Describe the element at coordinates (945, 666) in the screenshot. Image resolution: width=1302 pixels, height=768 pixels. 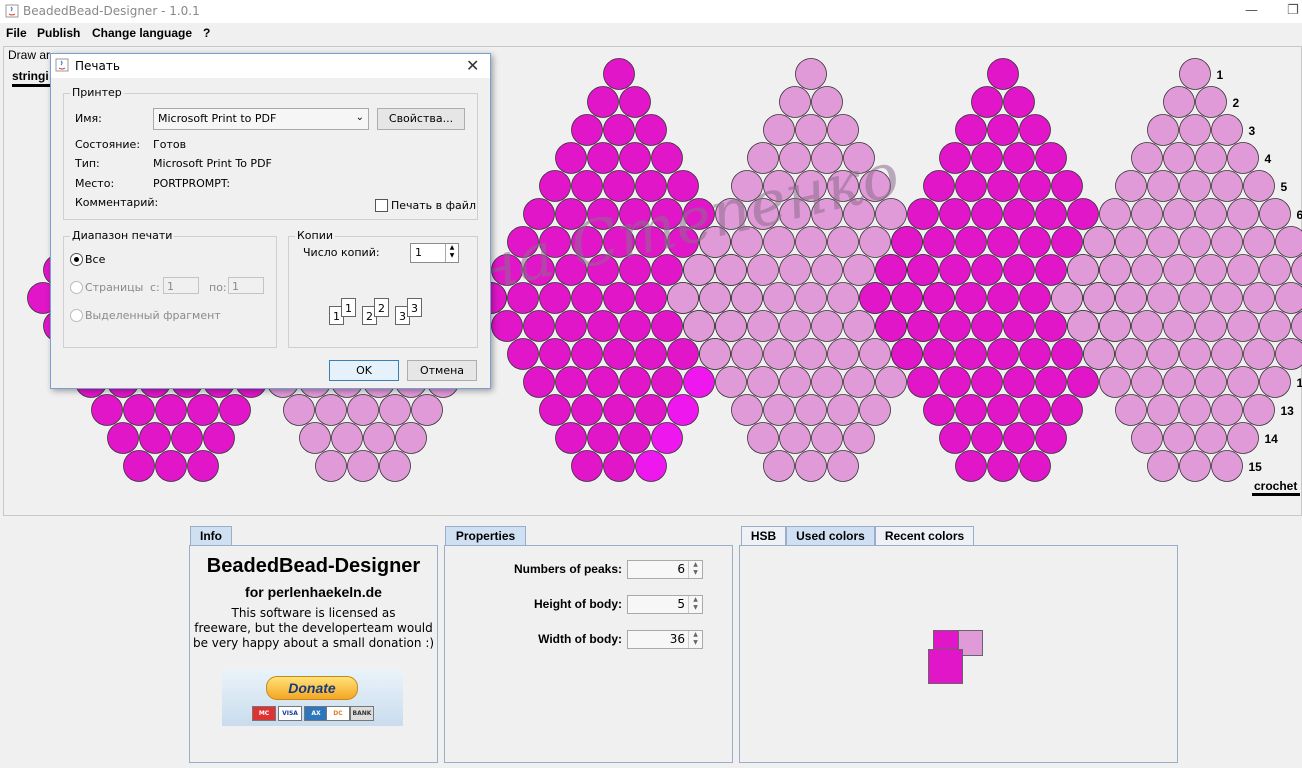
I see `selected-color-swatch` at that location.